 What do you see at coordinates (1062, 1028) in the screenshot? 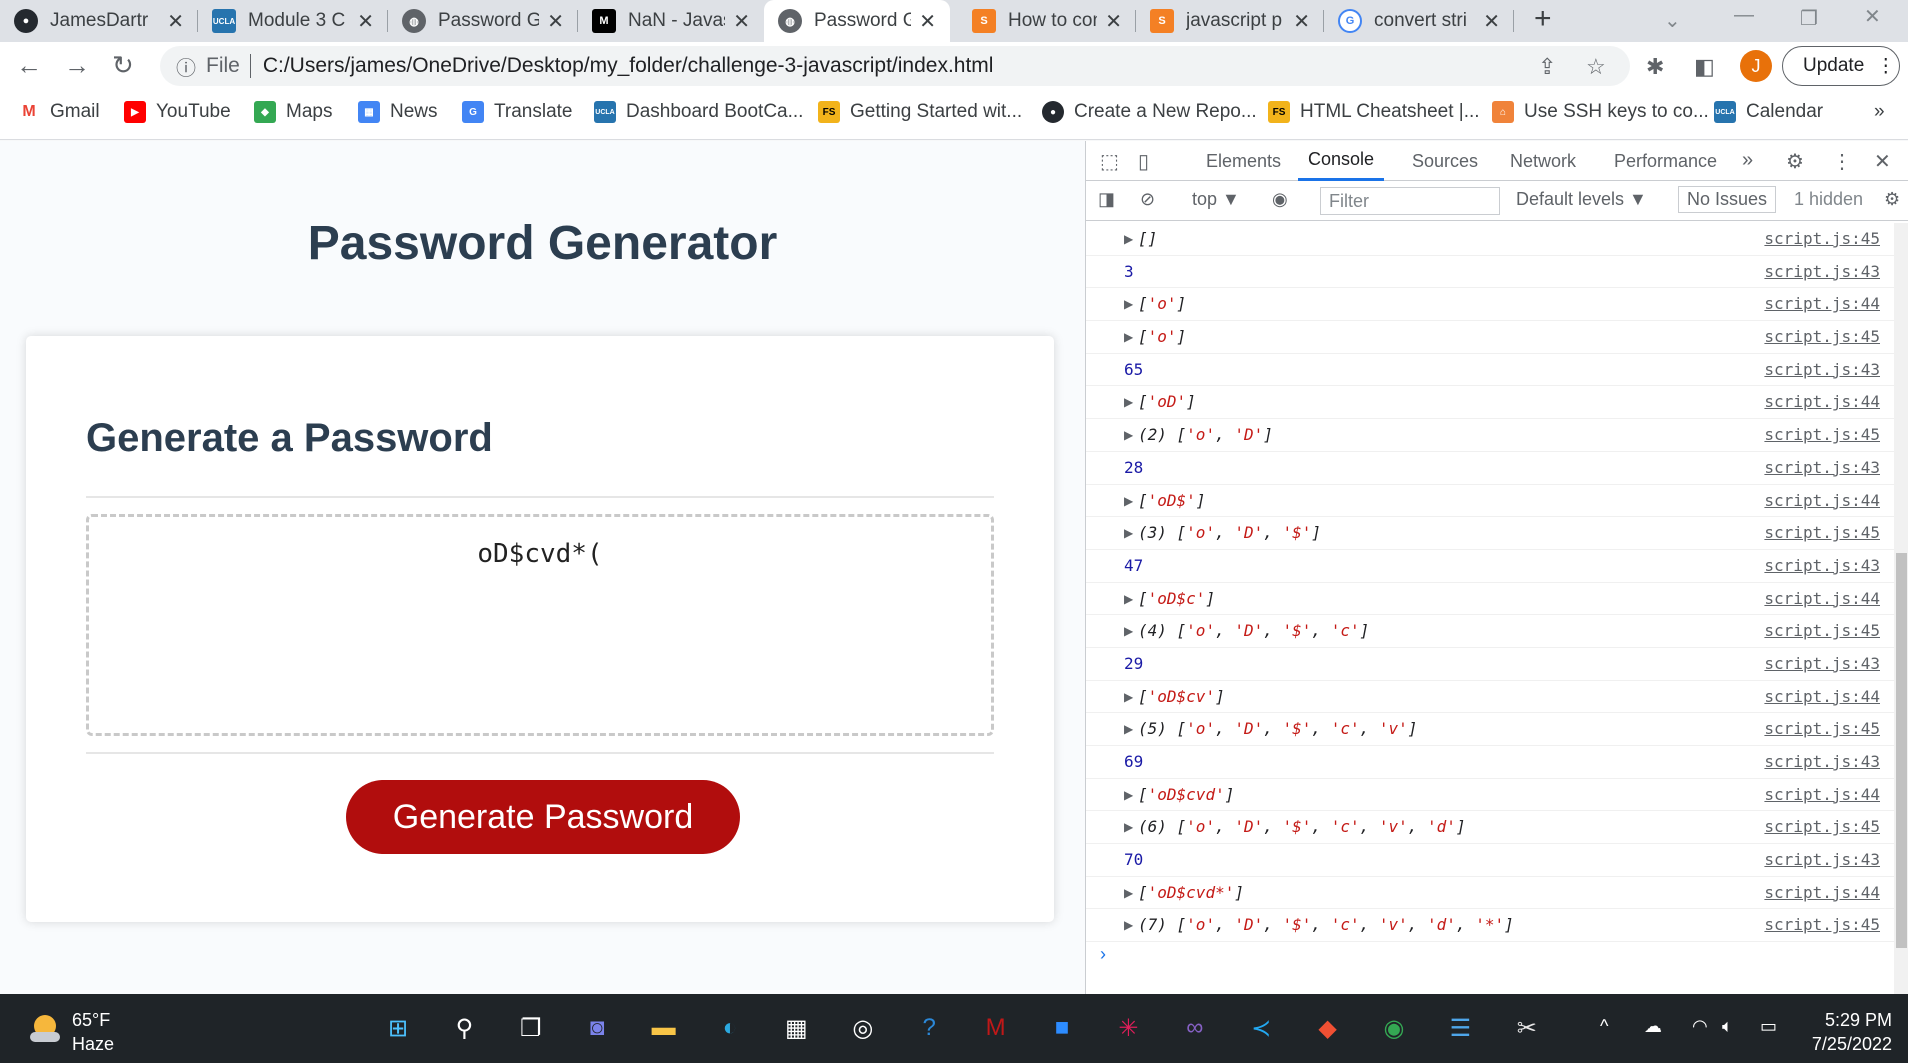
I see `zoom-icon: ■` at bounding box center [1062, 1028].